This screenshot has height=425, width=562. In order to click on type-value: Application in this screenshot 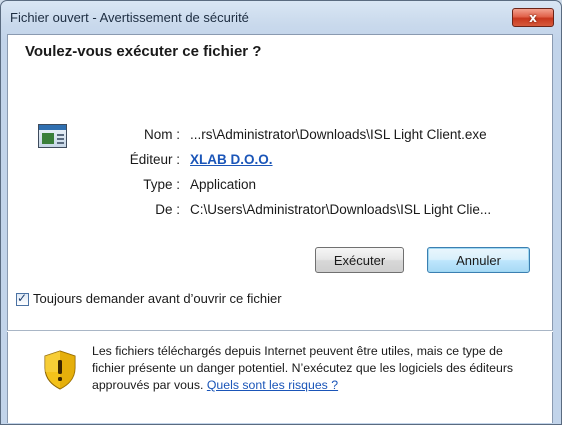, I will do `click(223, 184)`.